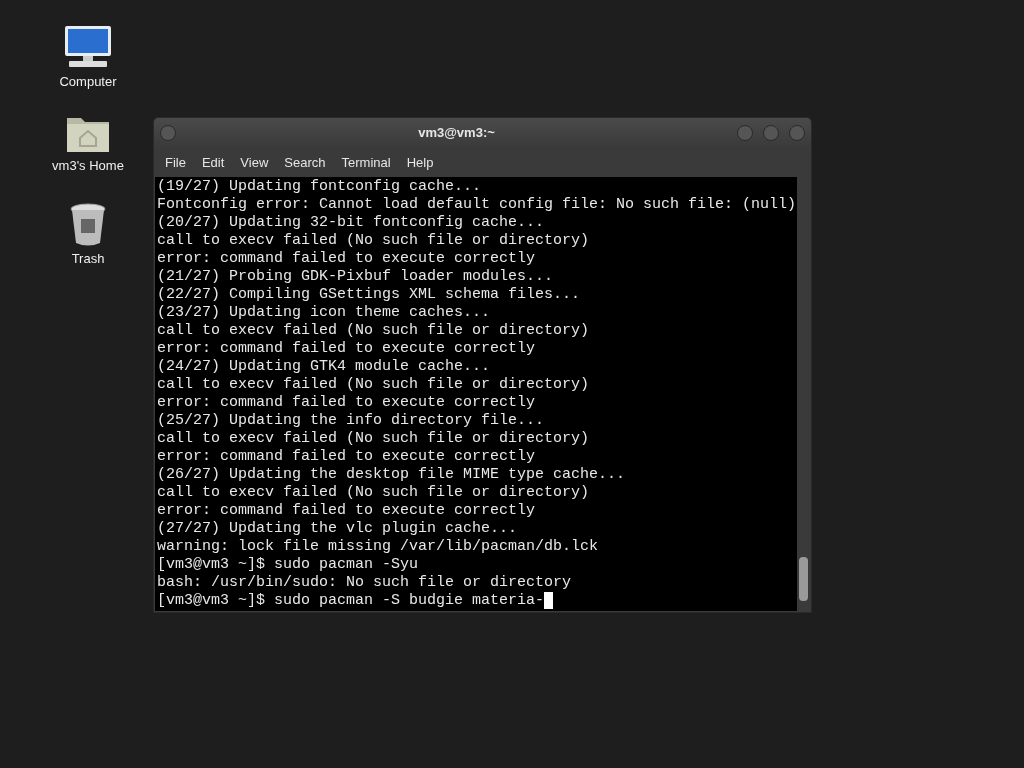 The height and width of the screenshot is (768, 1024). I want to click on scrollbar, so click(803, 394).